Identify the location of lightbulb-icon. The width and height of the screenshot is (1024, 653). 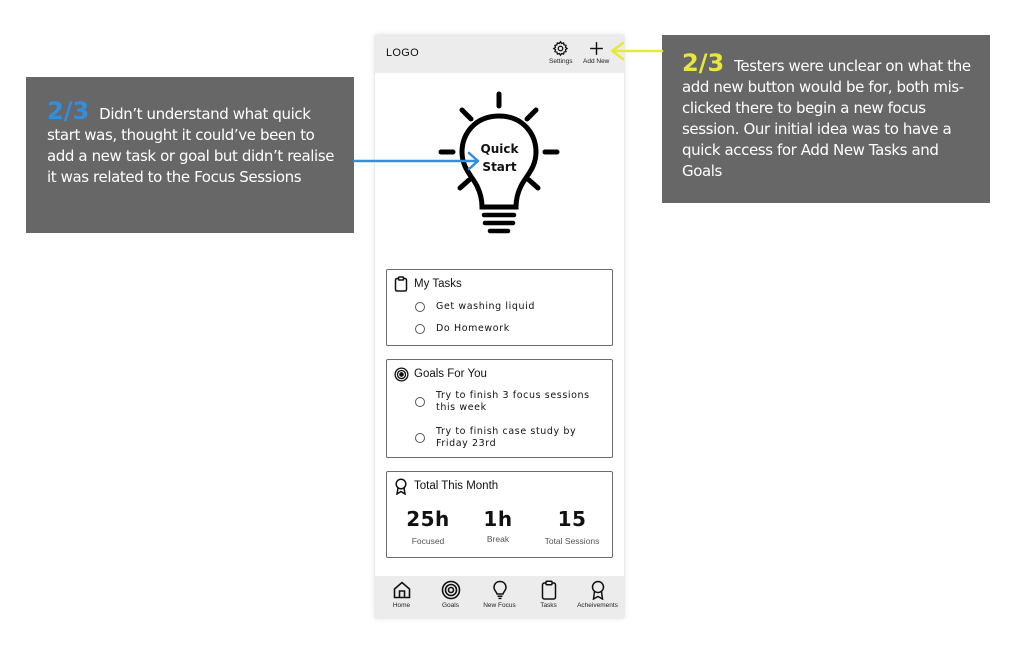
(499, 590).